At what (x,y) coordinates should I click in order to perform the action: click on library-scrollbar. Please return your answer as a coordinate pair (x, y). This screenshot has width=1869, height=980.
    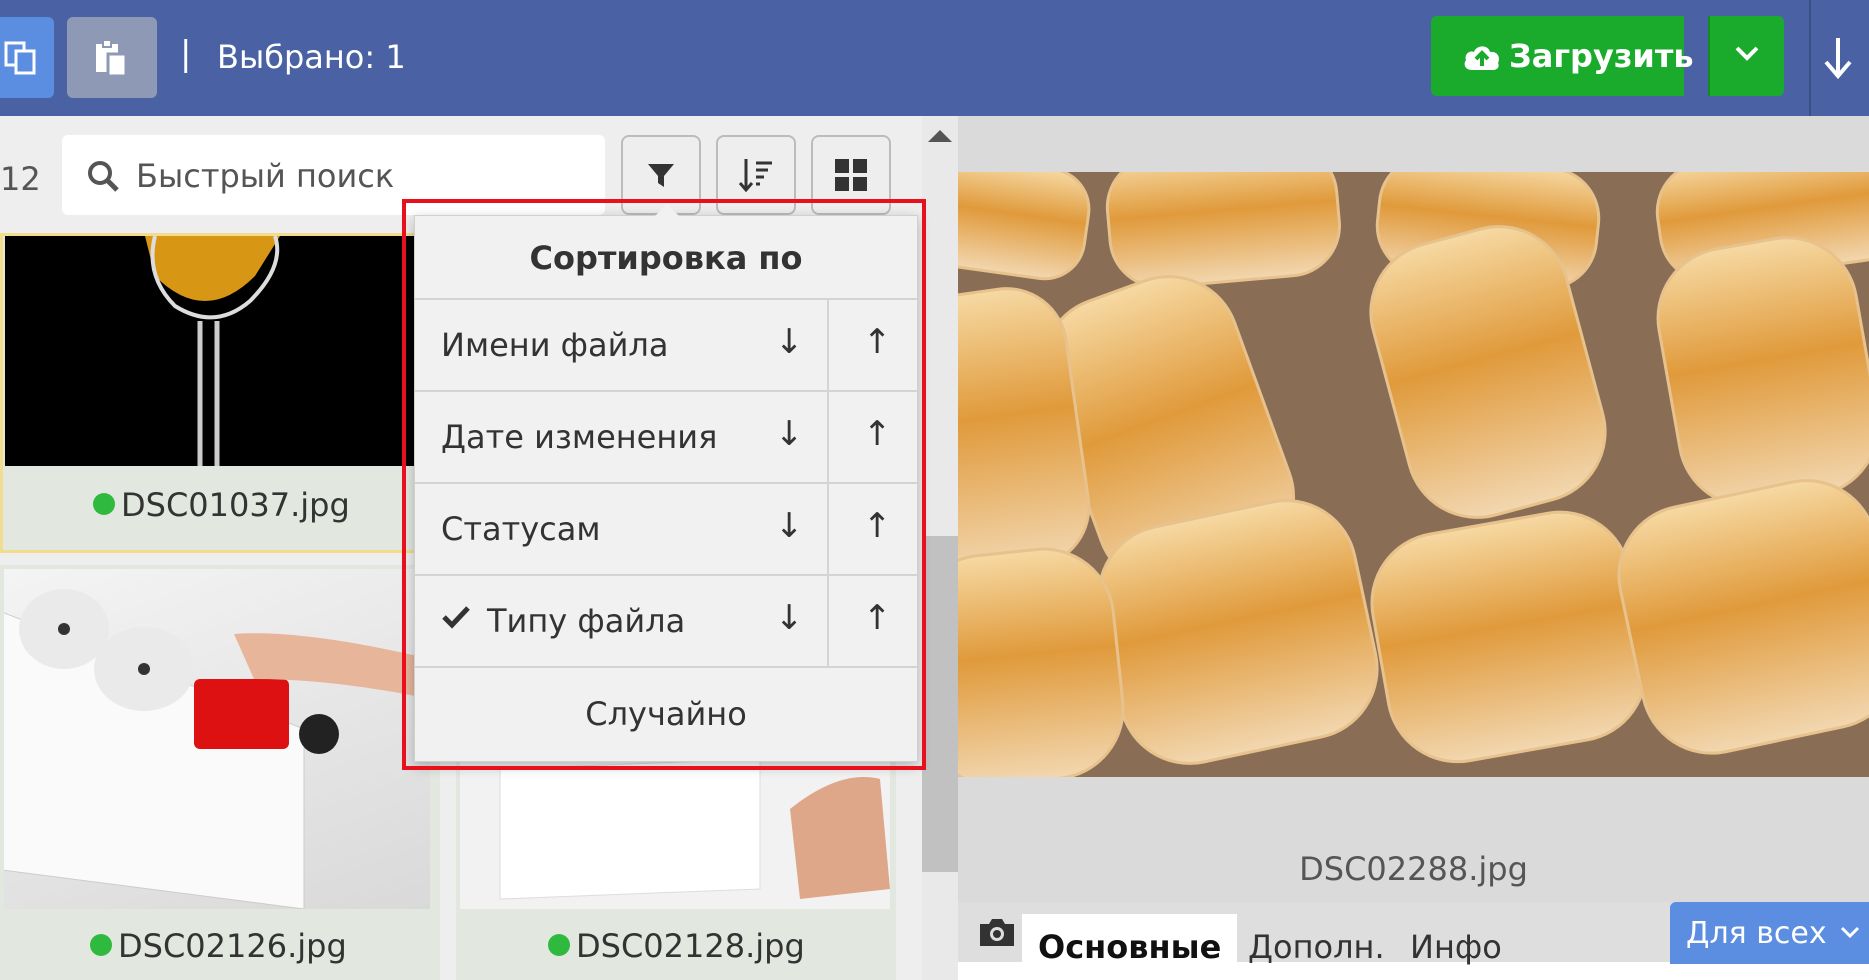
    Looking at the image, I should click on (940, 548).